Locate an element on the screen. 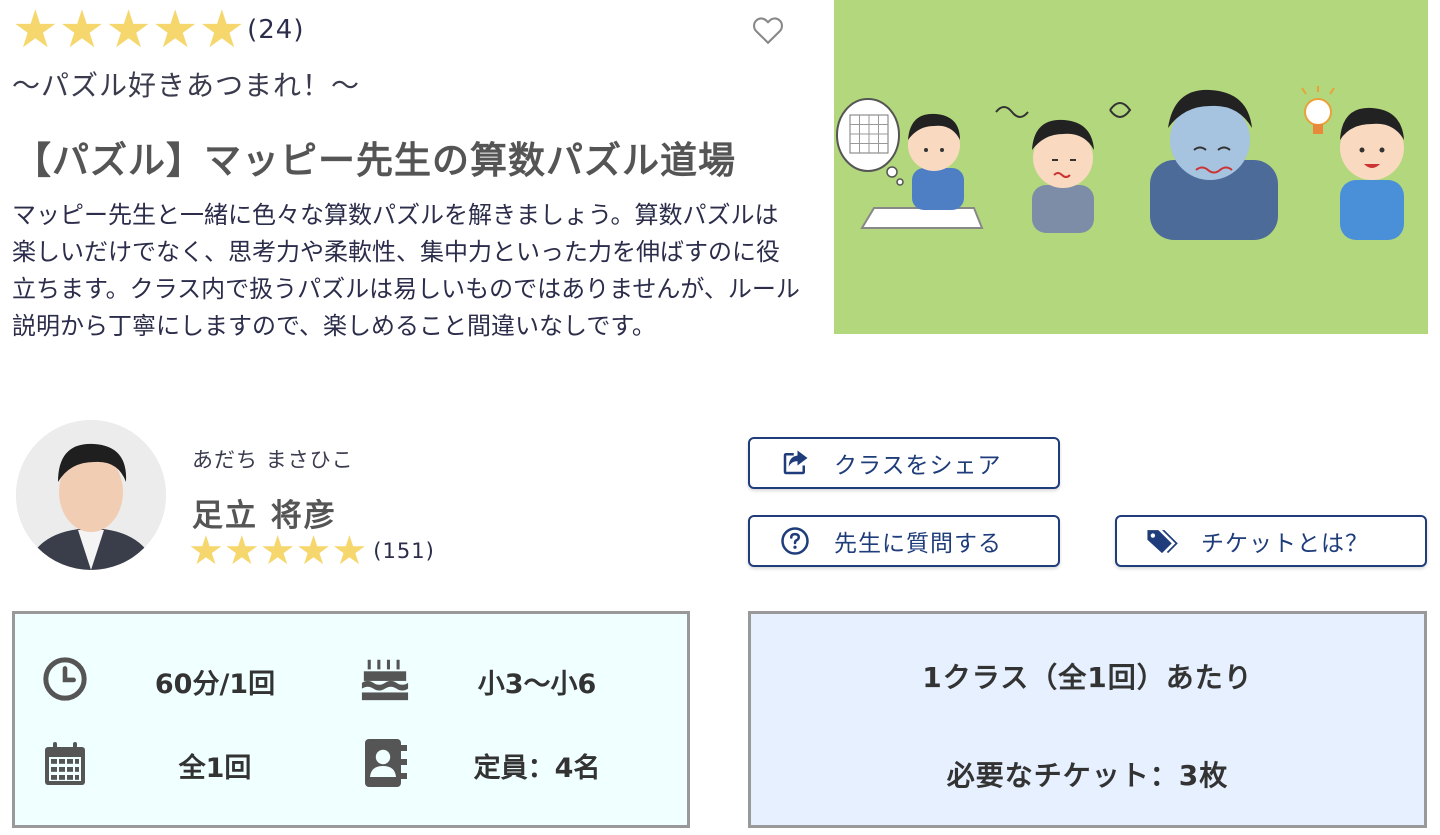  birthday-cake-icon is located at coordinates (385, 679).